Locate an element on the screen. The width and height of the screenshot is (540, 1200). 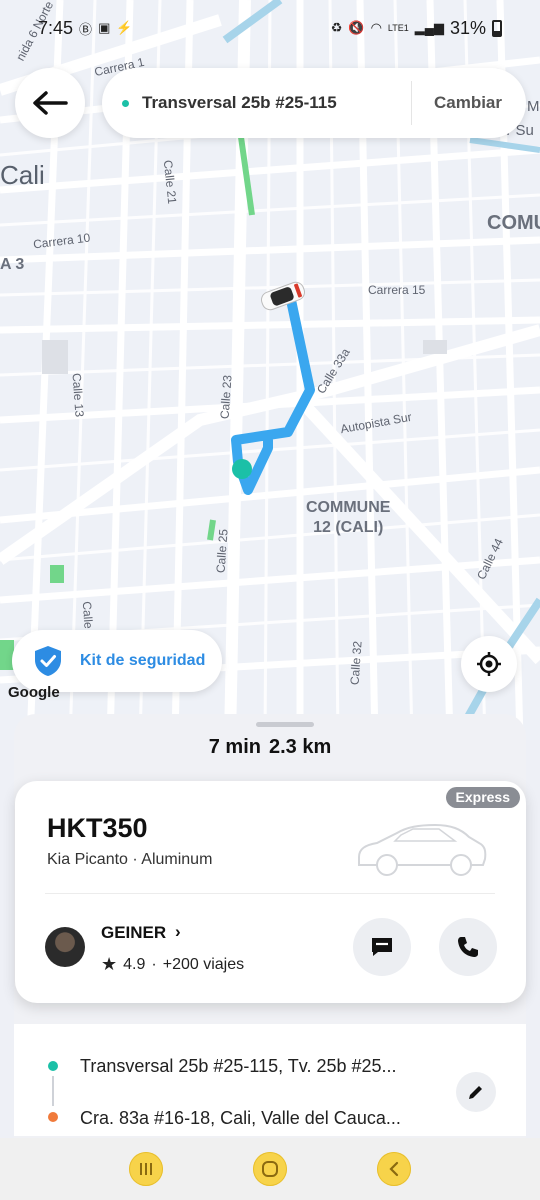
system-back-button is located at coordinates (394, 1169).